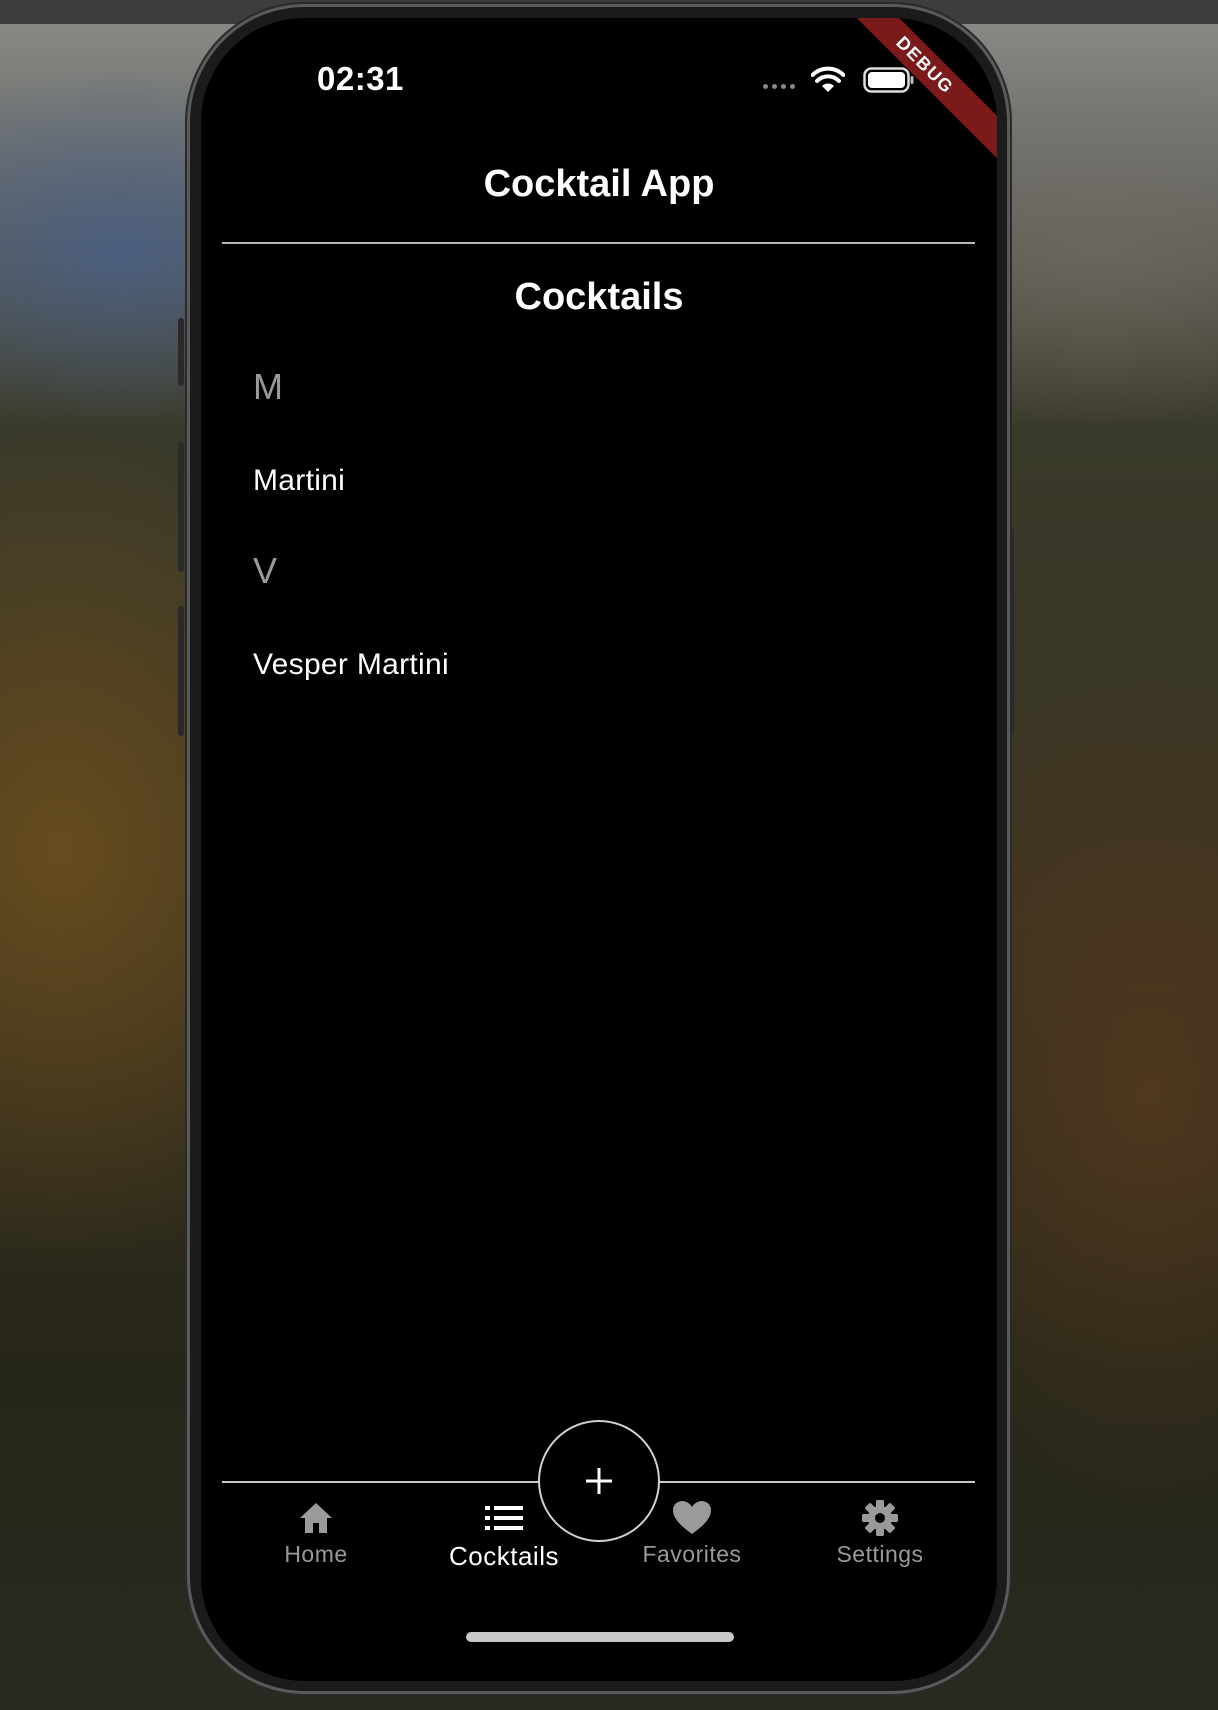  I want to click on page-title: Cocktails, so click(599, 297).